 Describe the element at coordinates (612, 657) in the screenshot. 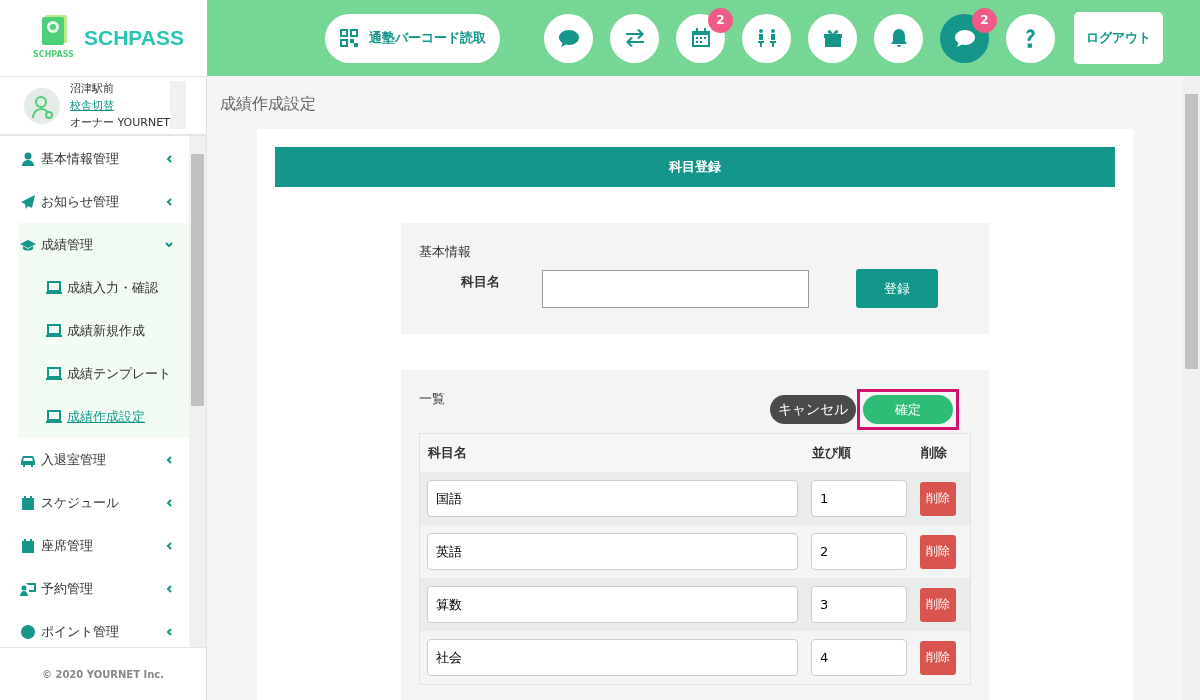

I see `subject-name-input: 社会` at that location.